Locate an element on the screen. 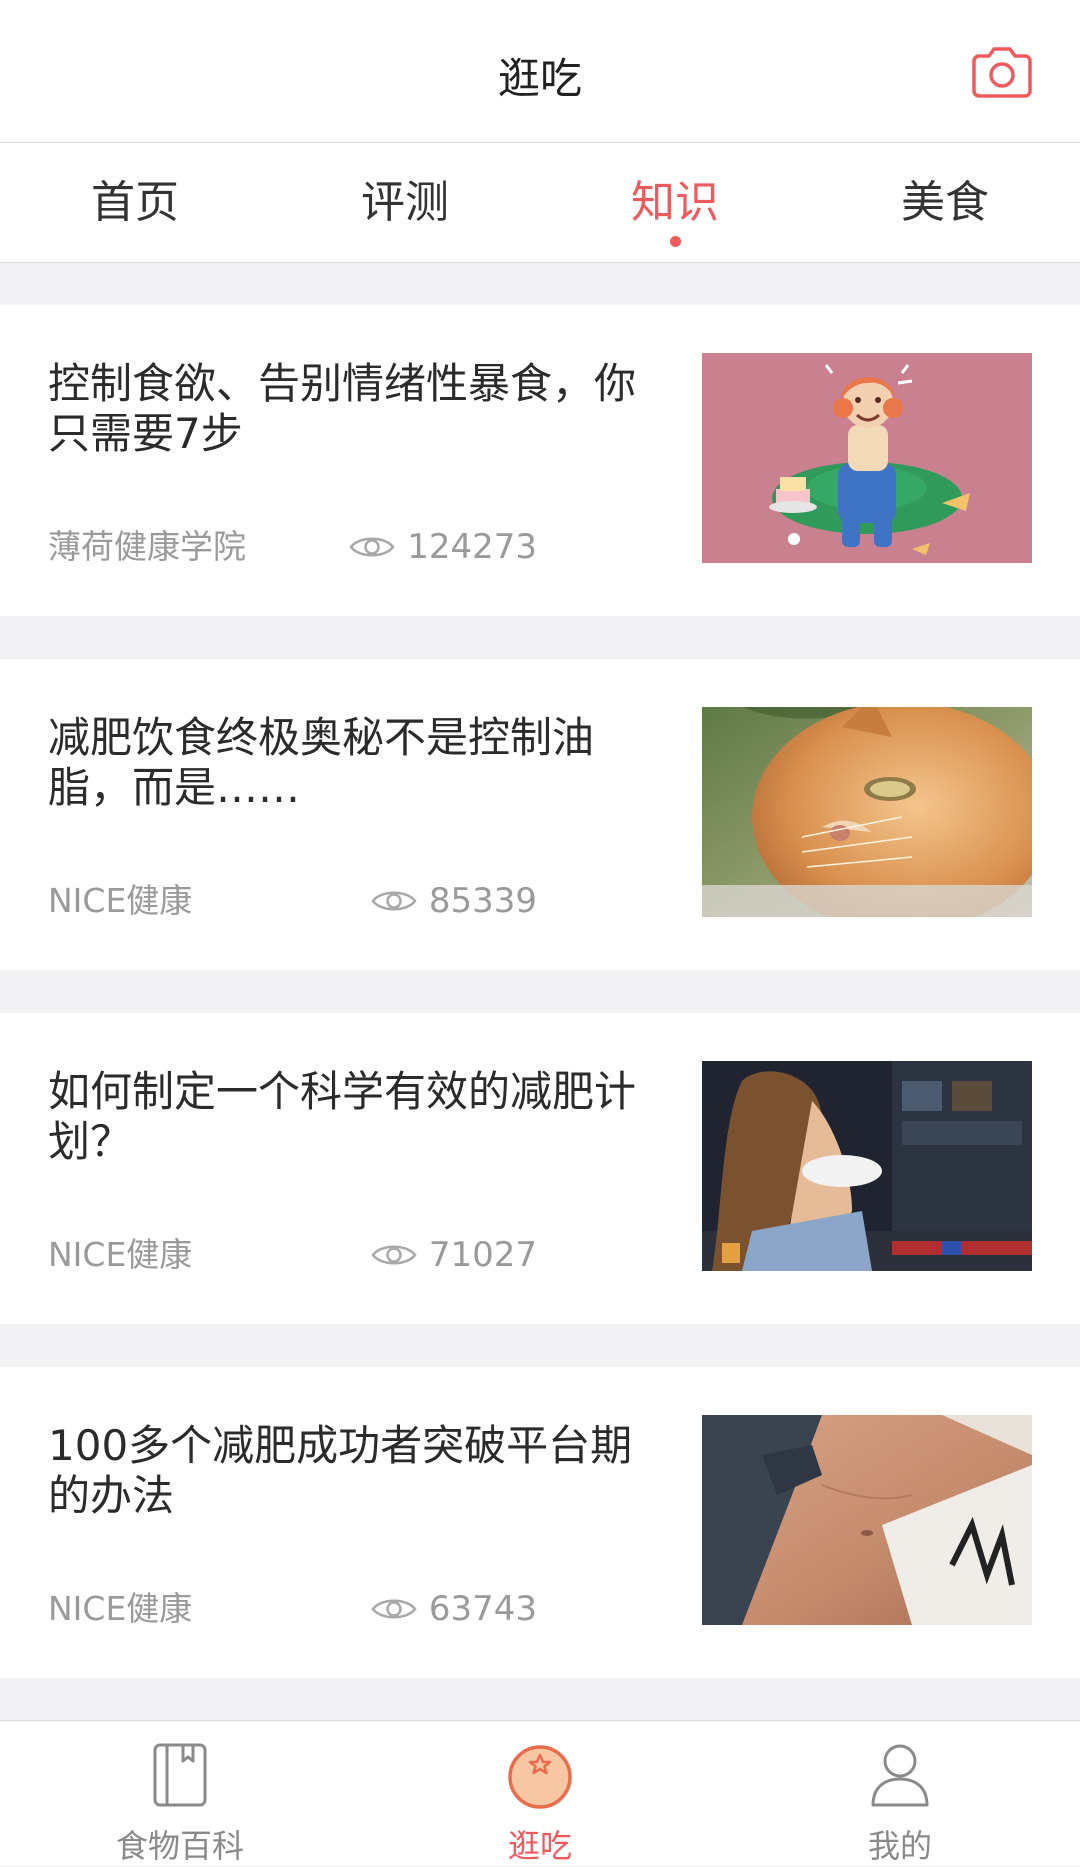  article-title: 100多个减肥成功者突破平台期的办法 is located at coordinates (340, 1470).